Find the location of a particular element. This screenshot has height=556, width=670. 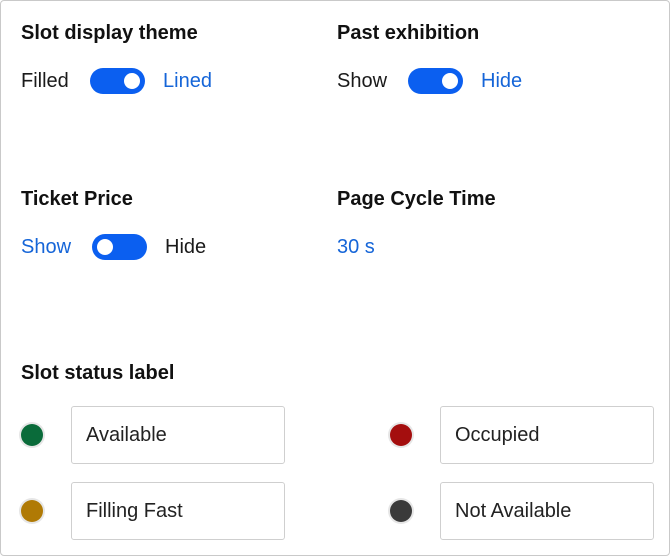

past-exhibition-hide-label: Hide is located at coordinates (502, 81).